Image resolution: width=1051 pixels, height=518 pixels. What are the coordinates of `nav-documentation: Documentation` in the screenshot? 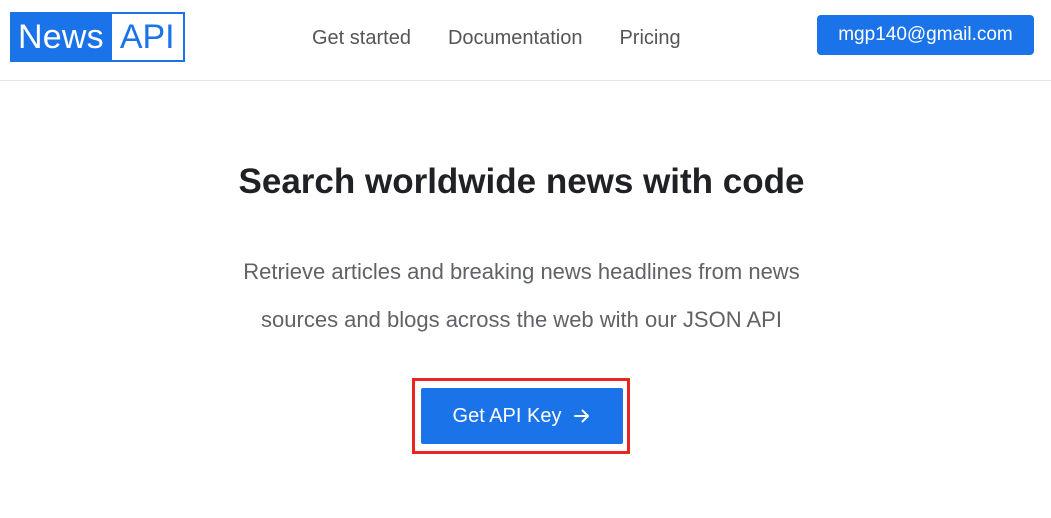 It's located at (515, 38).